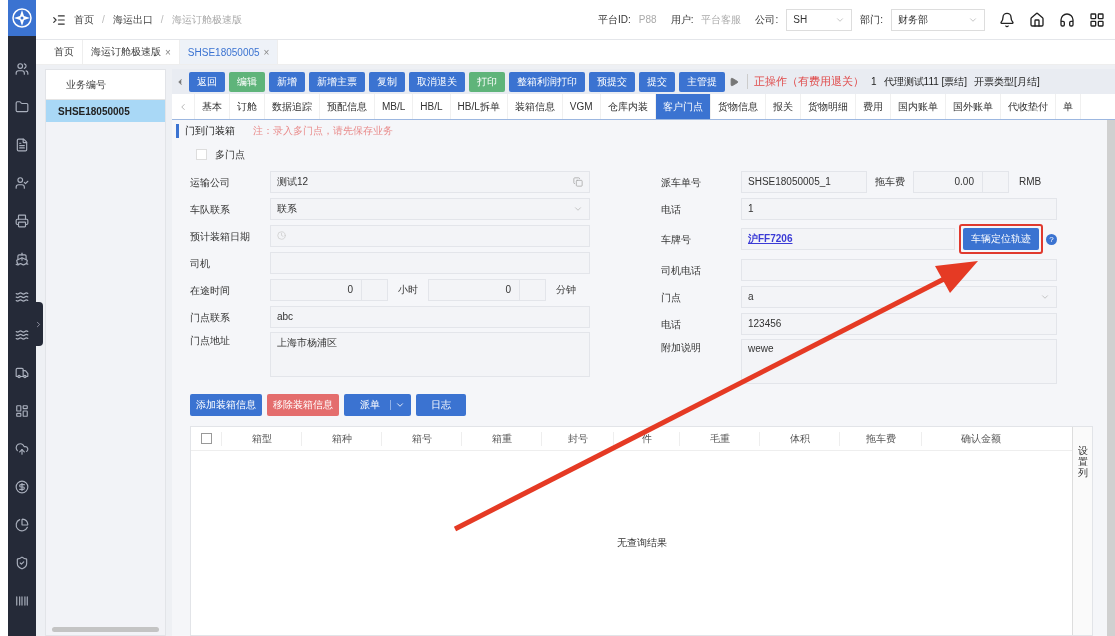 This screenshot has width=1115, height=636. Describe the element at coordinates (22, 259) in the screenshot. I see `ship-icon` at that location.